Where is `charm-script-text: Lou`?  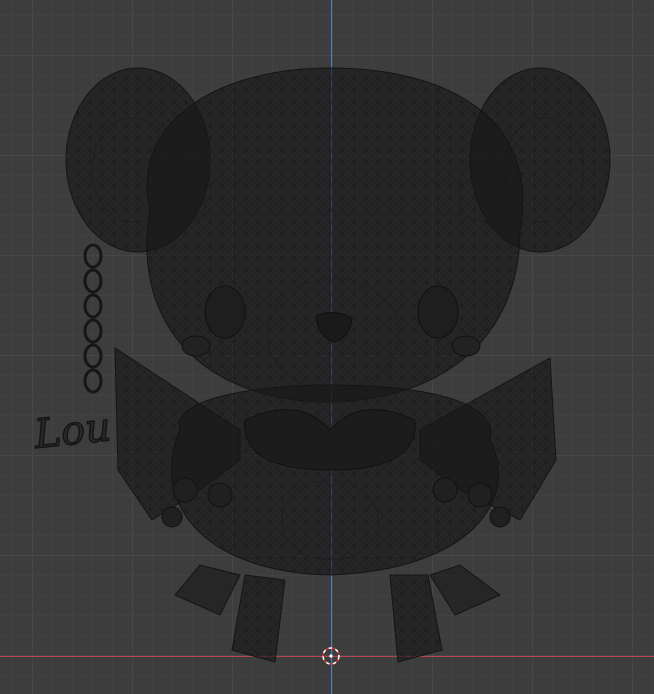
charm-script-text: Lou is located at coordinates (72, 431).